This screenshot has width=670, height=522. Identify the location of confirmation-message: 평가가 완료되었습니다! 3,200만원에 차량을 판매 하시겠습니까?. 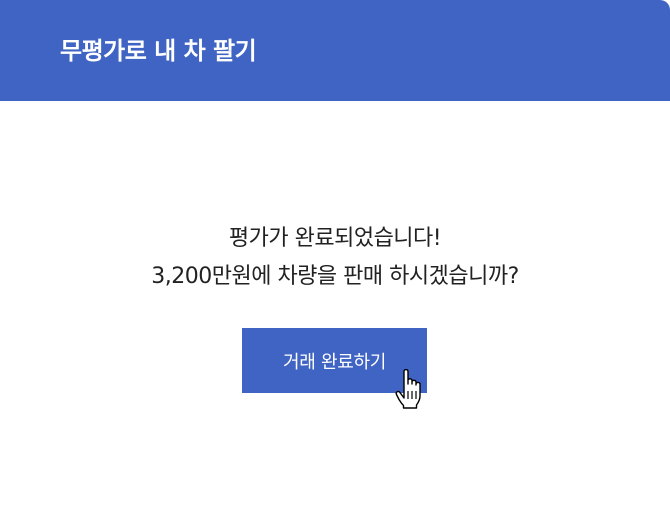
(335, 258).